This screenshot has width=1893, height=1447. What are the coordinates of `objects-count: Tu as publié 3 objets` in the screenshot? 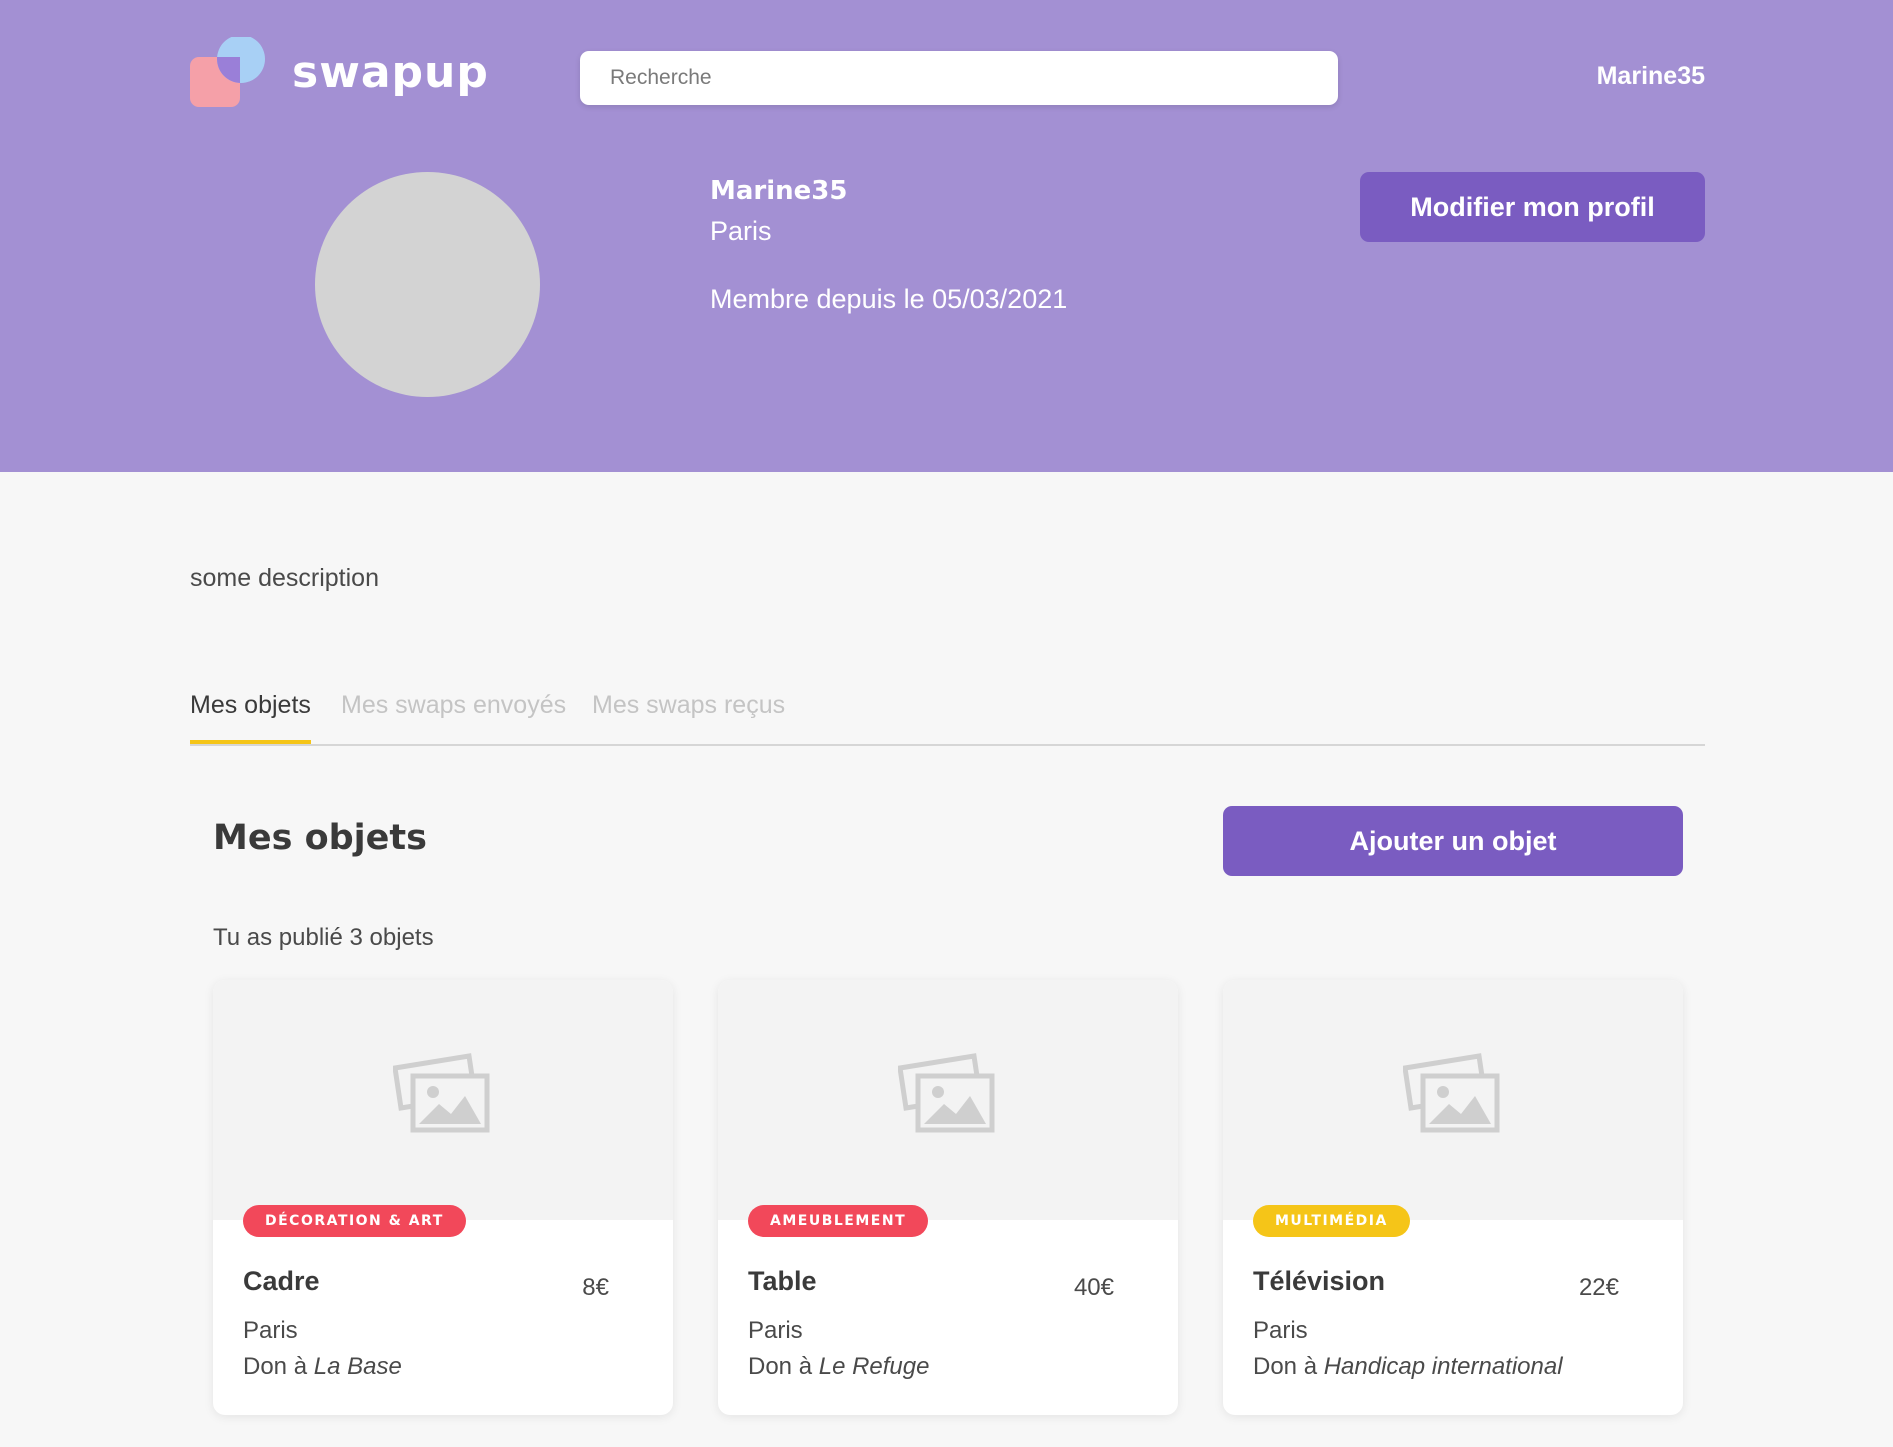 It's located at (323, 937).